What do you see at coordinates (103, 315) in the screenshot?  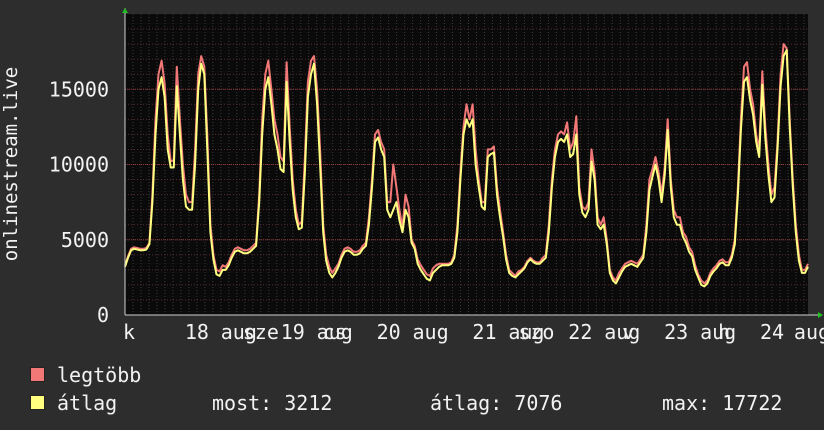 I see `y-tick-label: 0` at bounding box center [103, 315].